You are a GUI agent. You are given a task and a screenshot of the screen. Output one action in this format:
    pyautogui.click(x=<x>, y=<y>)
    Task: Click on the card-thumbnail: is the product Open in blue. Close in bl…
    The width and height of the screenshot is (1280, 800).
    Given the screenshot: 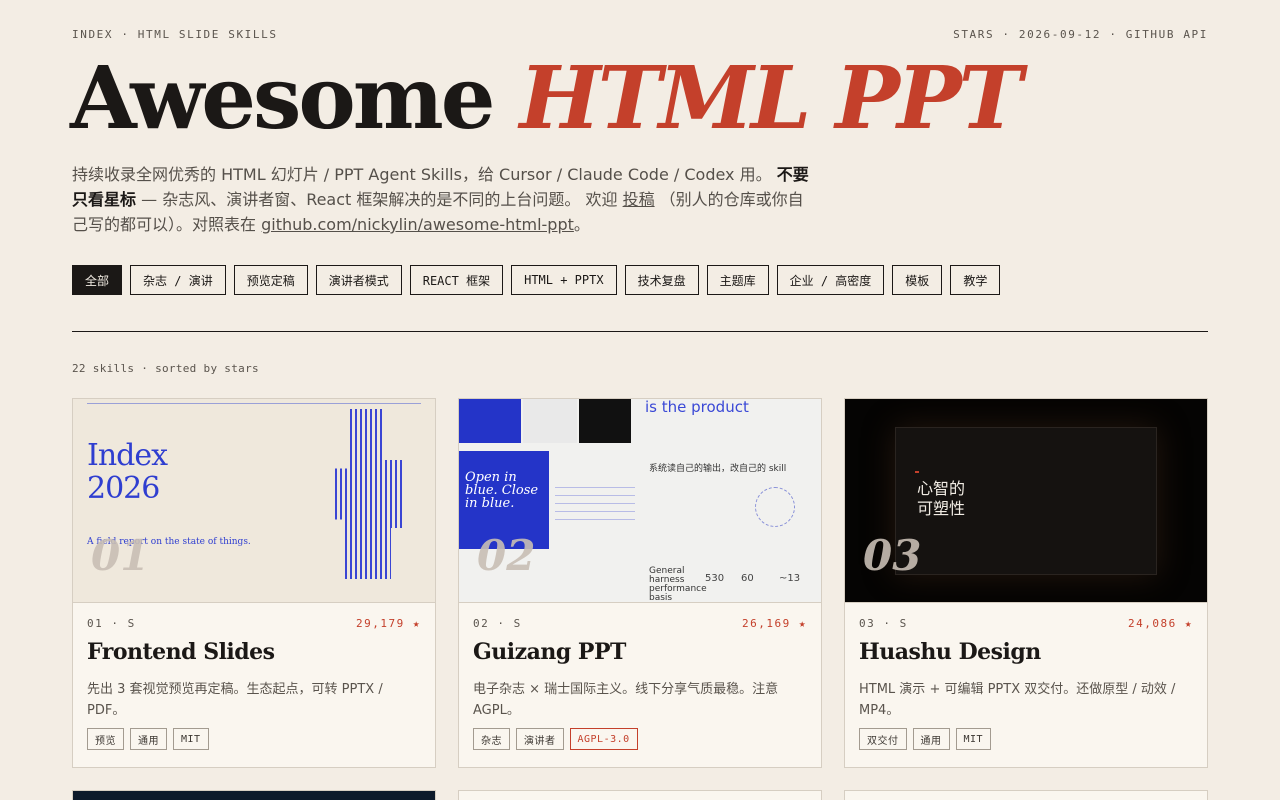 What is the action you would take?
    pyautogui.click(x=640, y=501)
    